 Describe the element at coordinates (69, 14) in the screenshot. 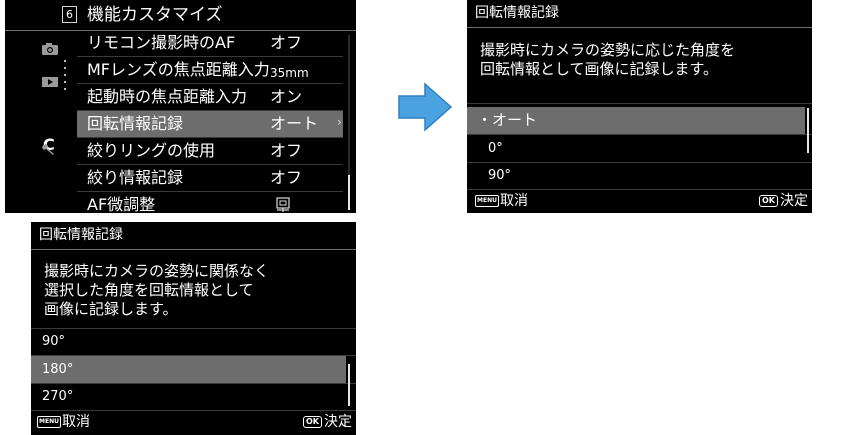

I see `page-number-badge: 6` at that location.